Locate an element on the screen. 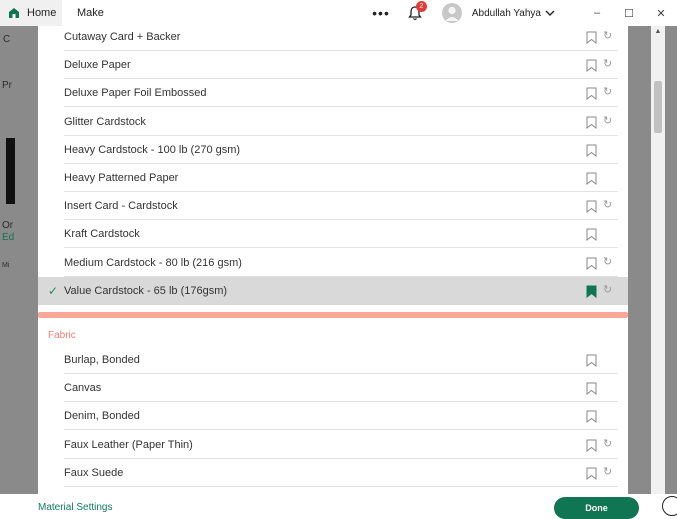  tab-home-label: Home is located at coordinates (42, 13).